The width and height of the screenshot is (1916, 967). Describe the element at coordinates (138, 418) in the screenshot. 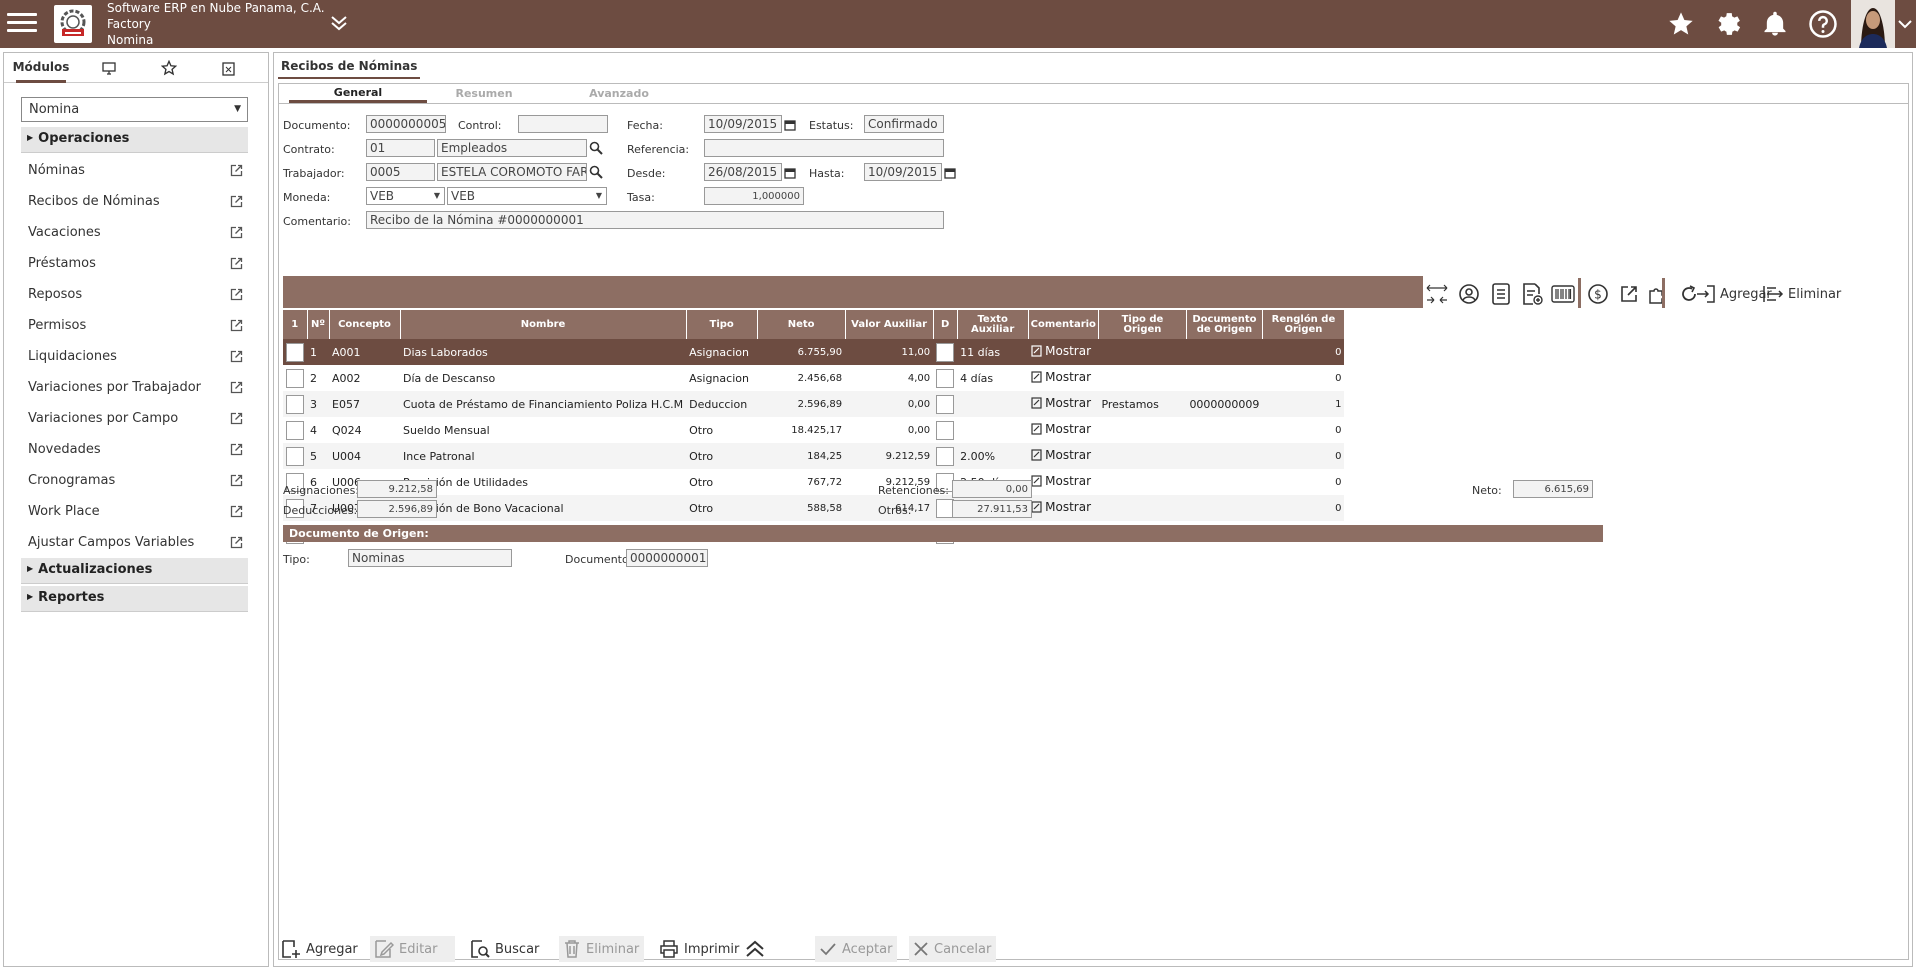

I see `sidebar-item: Variaciones por Campo` at that location.